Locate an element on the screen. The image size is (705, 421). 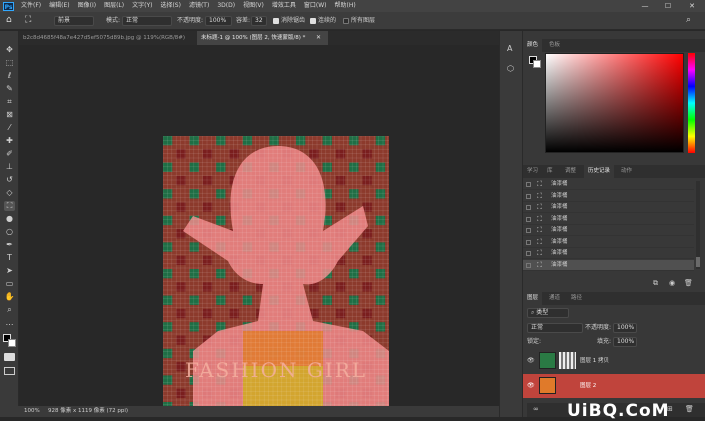
layer-row-selected: 👁 图层 2 is located at coordinates (614, 386).